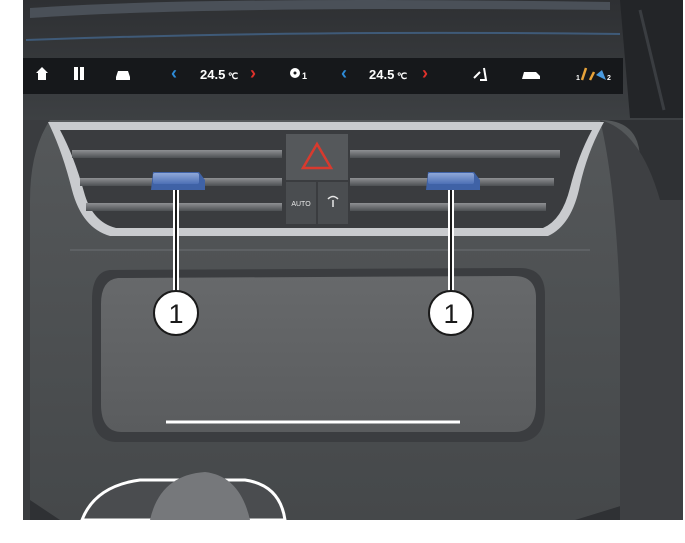  Describe the element at coordinates (233, 76) in the screenshot. I see `driver-temp-unit: ℃` at that location.